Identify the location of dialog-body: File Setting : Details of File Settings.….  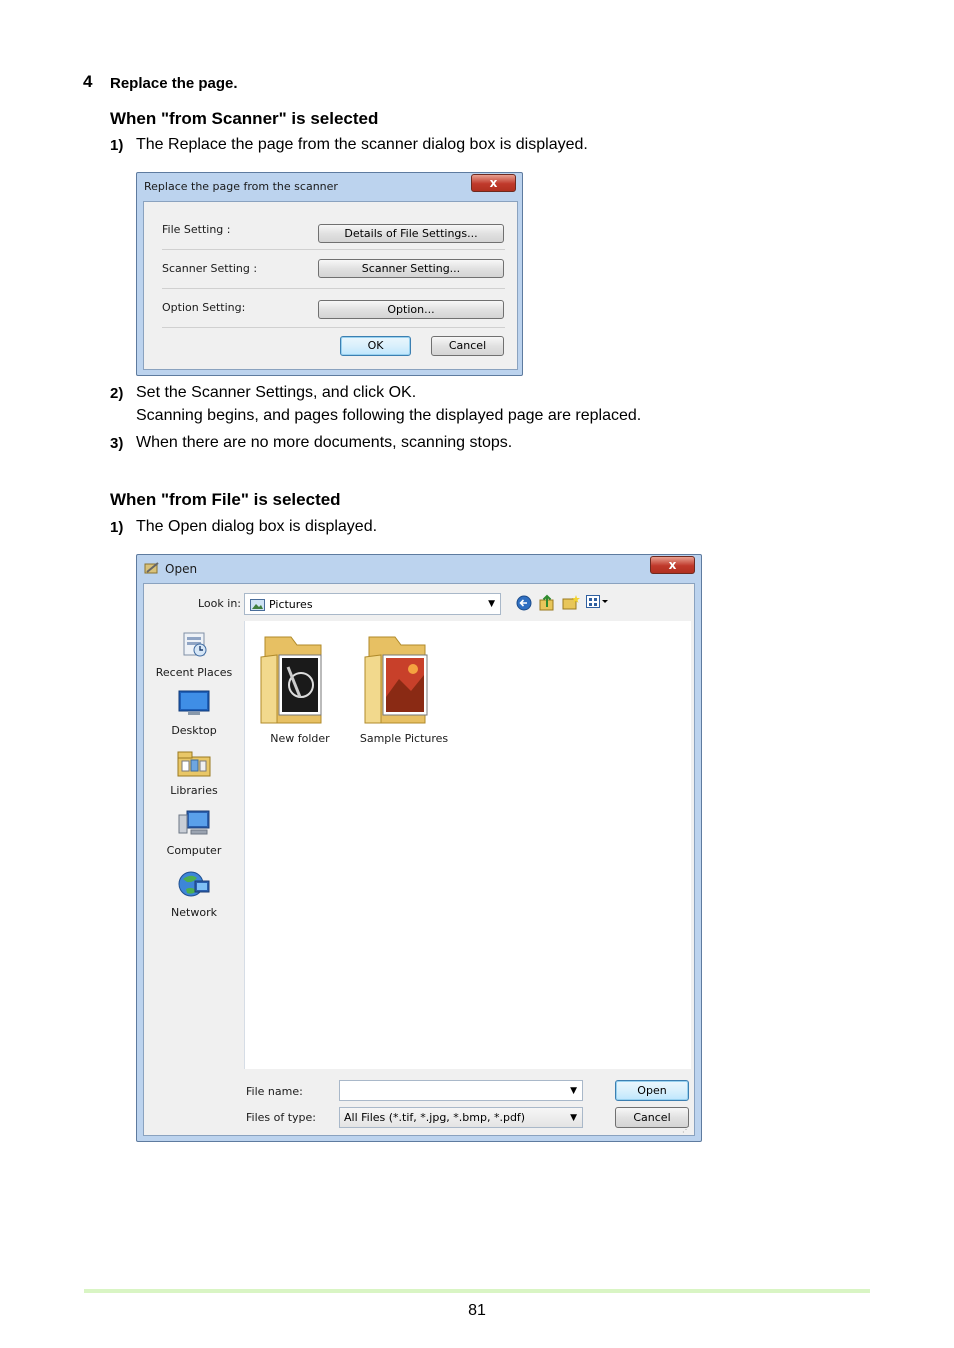
(330, 285).